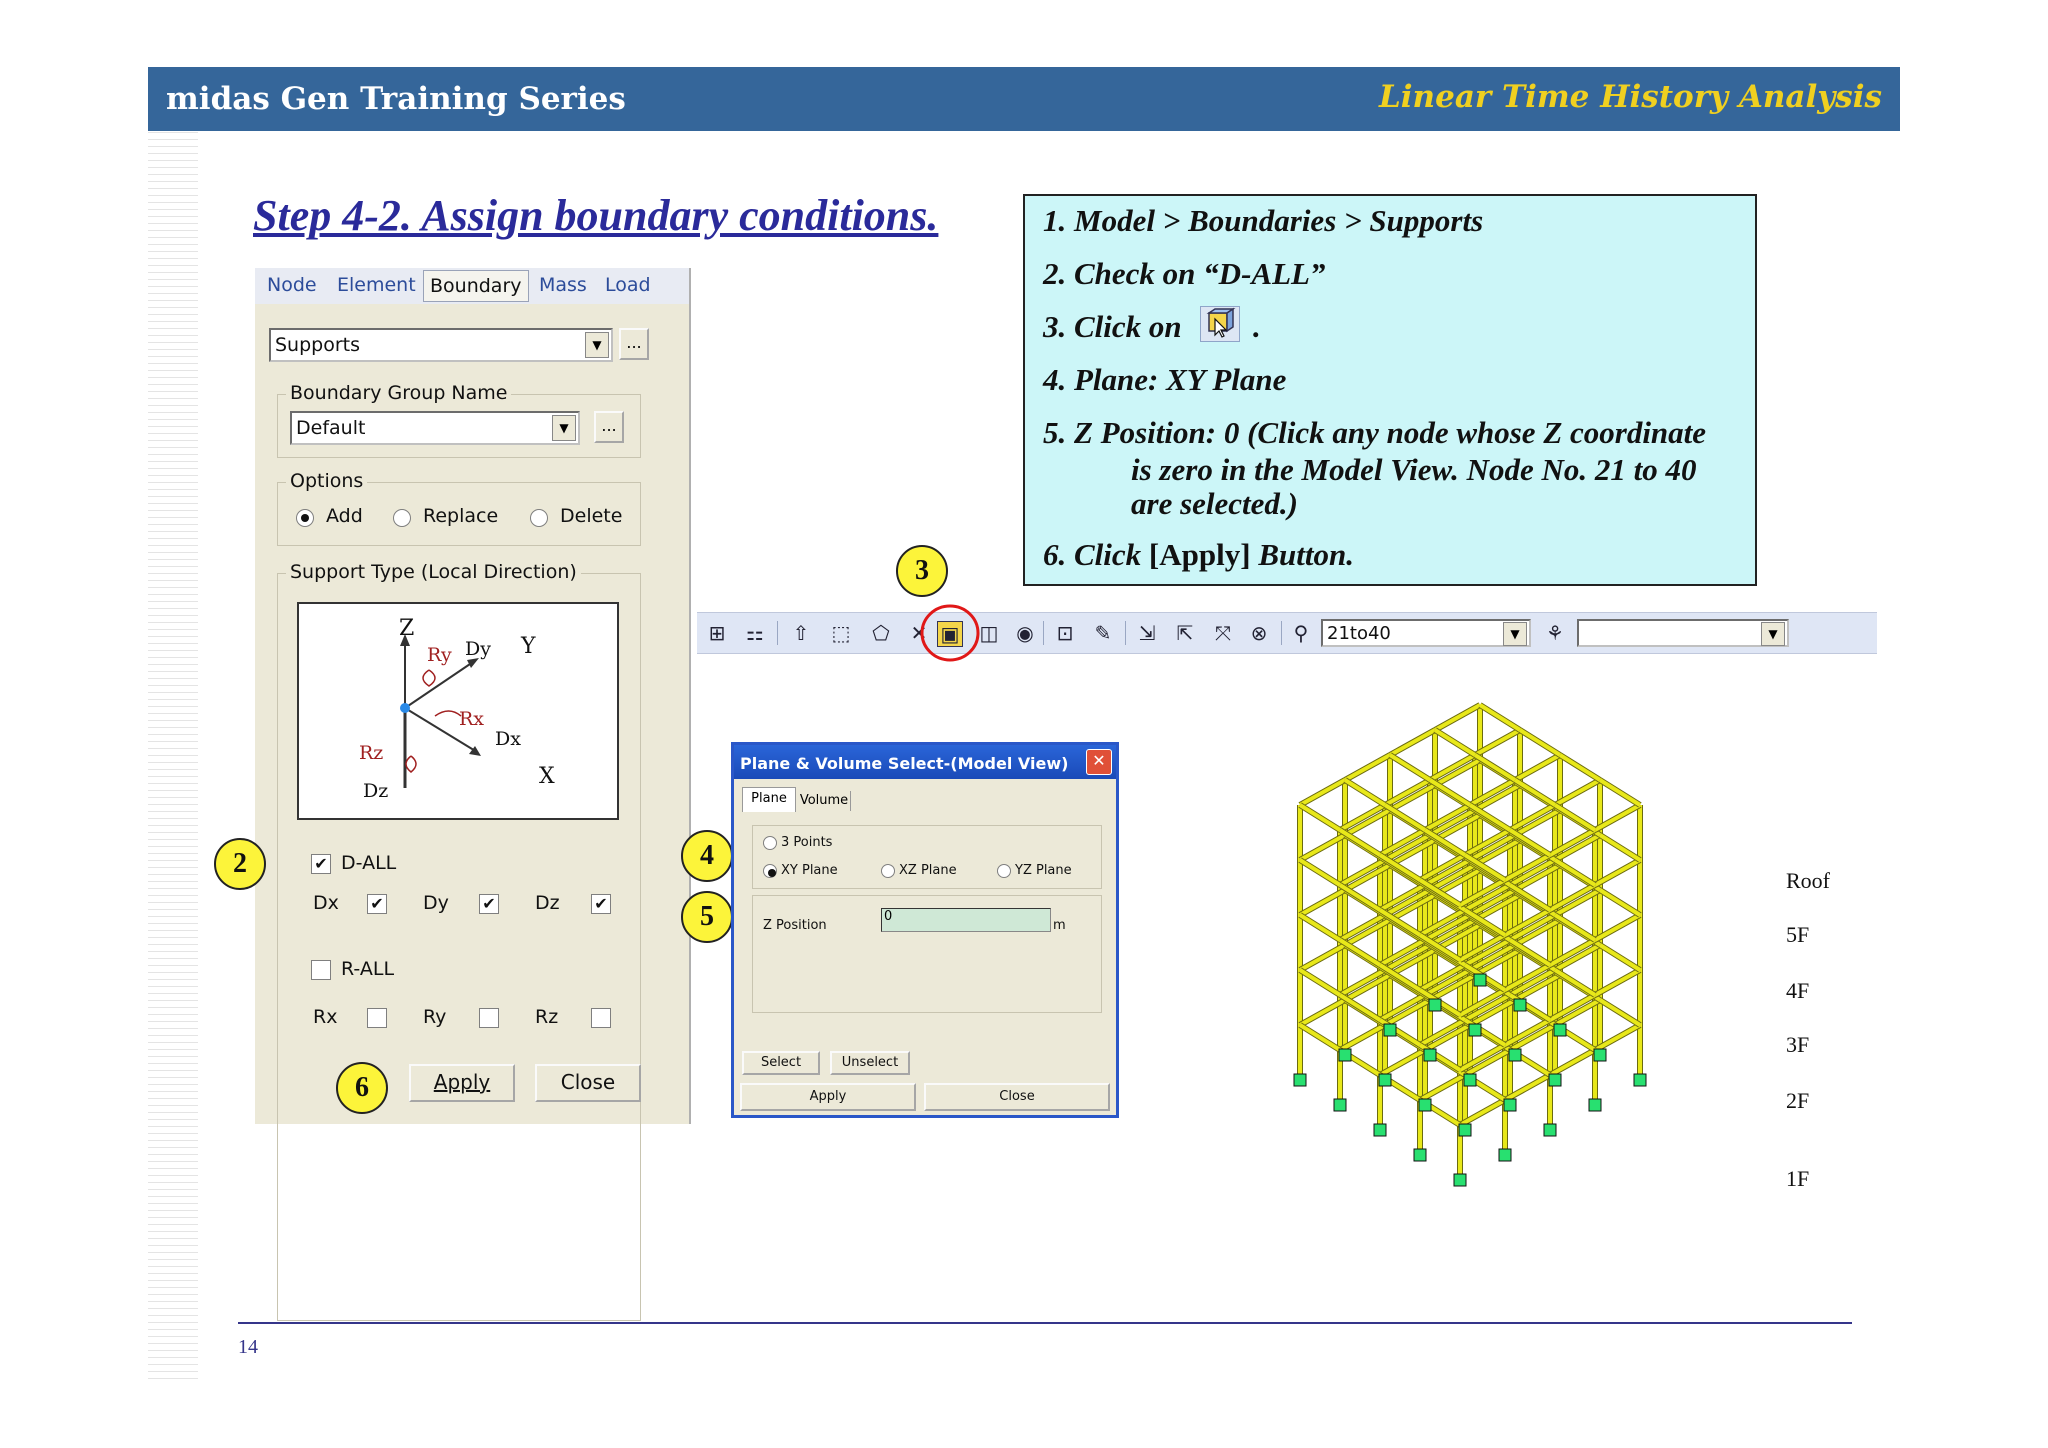  What do you see at coordinates (435, 428) in the screenshot?
I see `group-name-select: Default ▼` at bounding box center [435, 428].